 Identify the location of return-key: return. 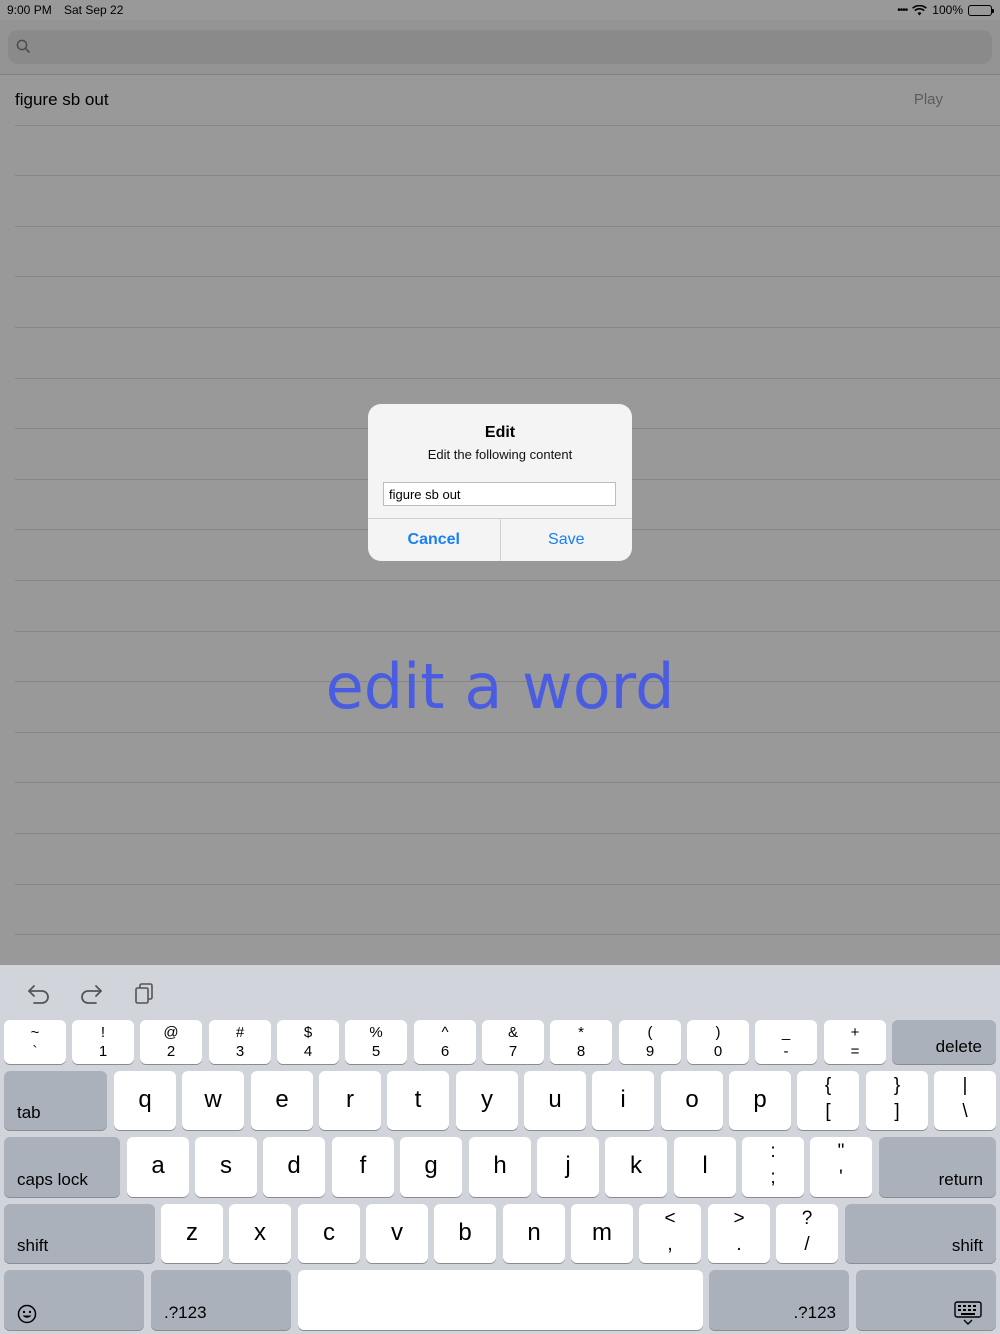
(937, 1167).